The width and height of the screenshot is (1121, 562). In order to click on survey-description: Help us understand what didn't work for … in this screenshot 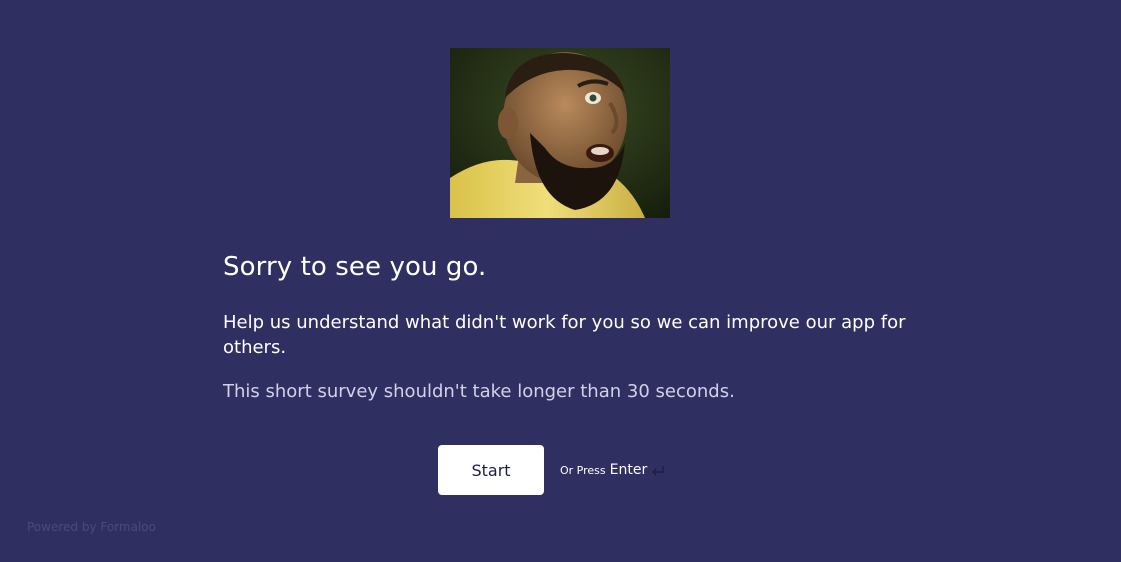, I will do `click(564, 335)`.